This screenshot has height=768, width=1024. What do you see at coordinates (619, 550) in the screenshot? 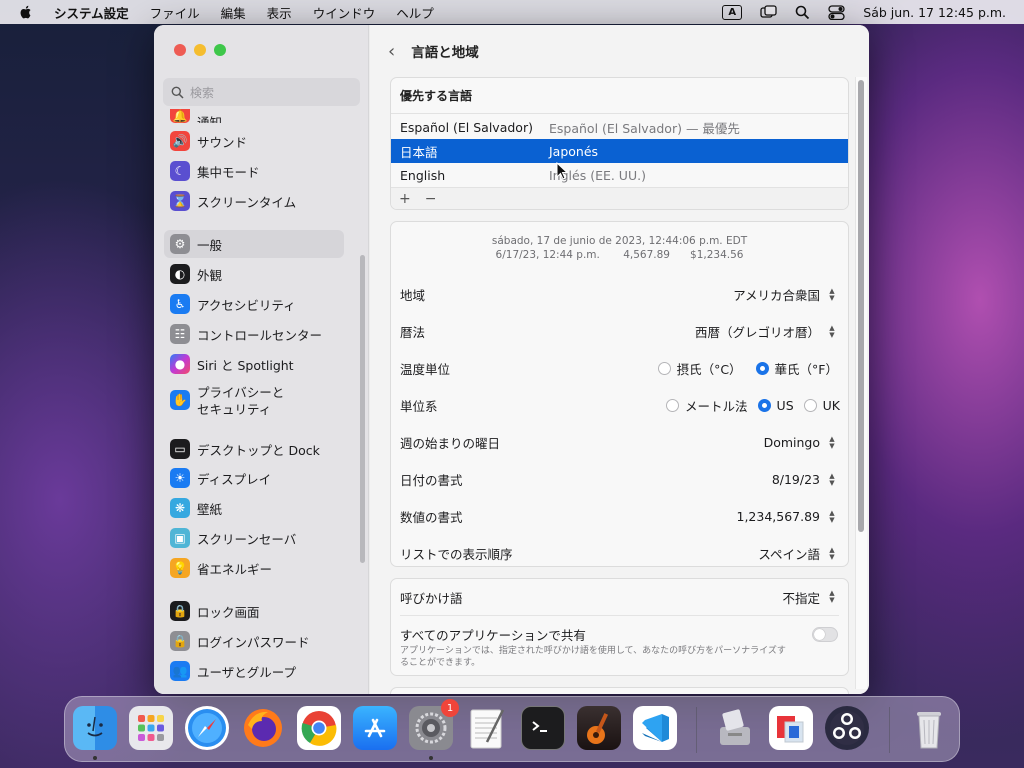
I see `list-sort-order-row: リストでの表示順序 スペイン語 ▲ ▼` at bounding box center [619, 550].